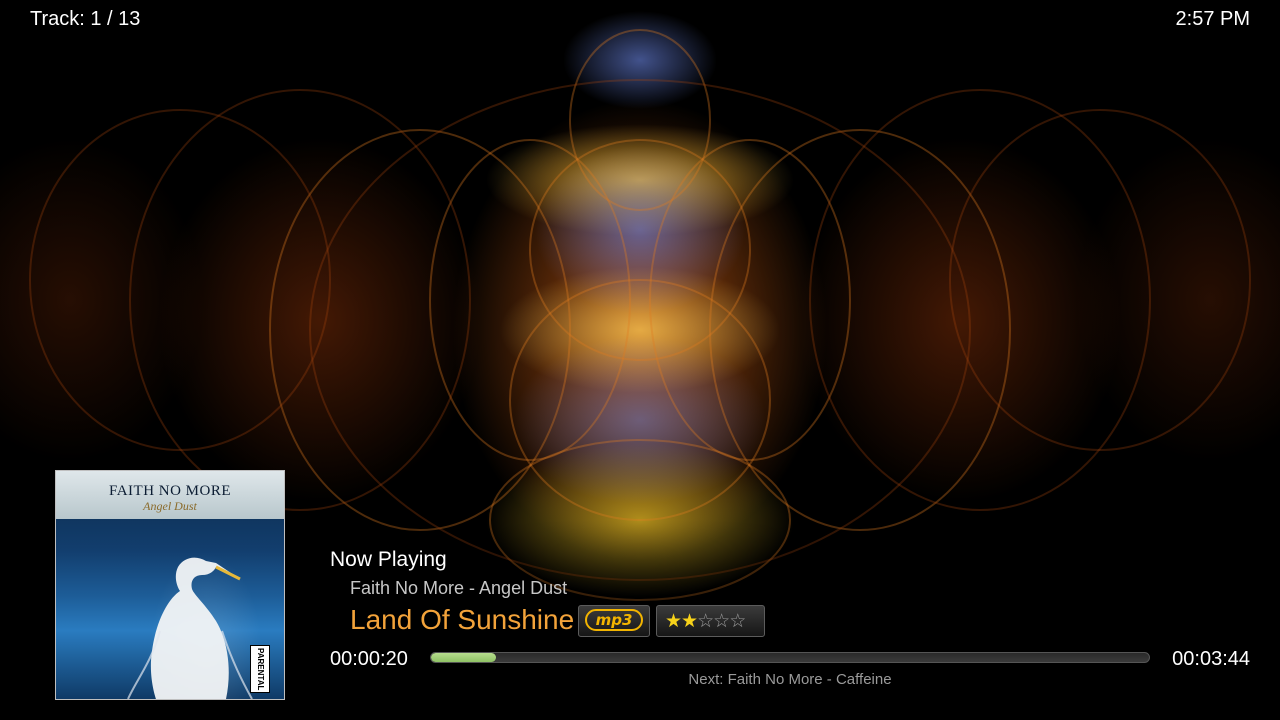 This screenshot has width=1280, height=720. I want to click on next-track-text: Next: Faith No More - Caffeine, so click(790, 679).